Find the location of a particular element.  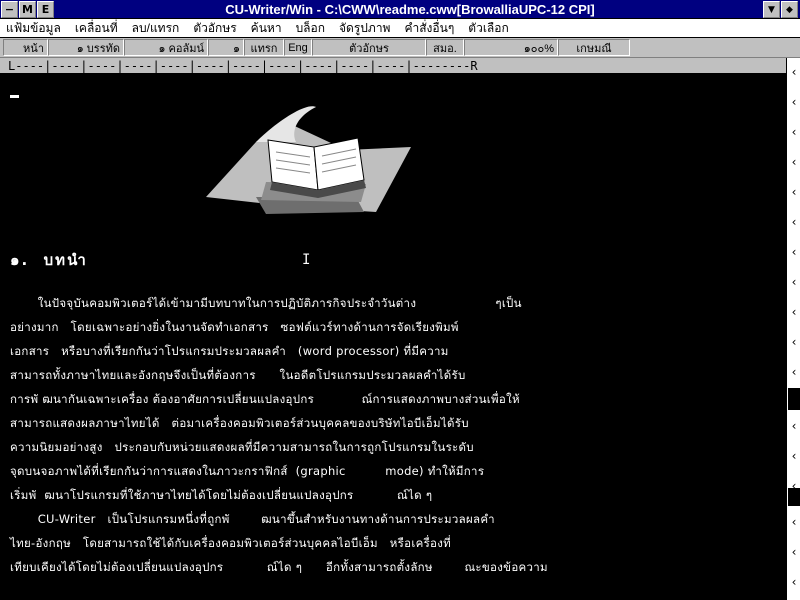

text-cursor is located at coordinates (14, 96).